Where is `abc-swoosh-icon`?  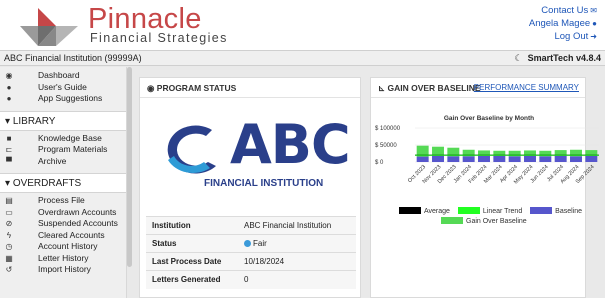 abc-swoosh-icon is located at coordinates (191, 149).